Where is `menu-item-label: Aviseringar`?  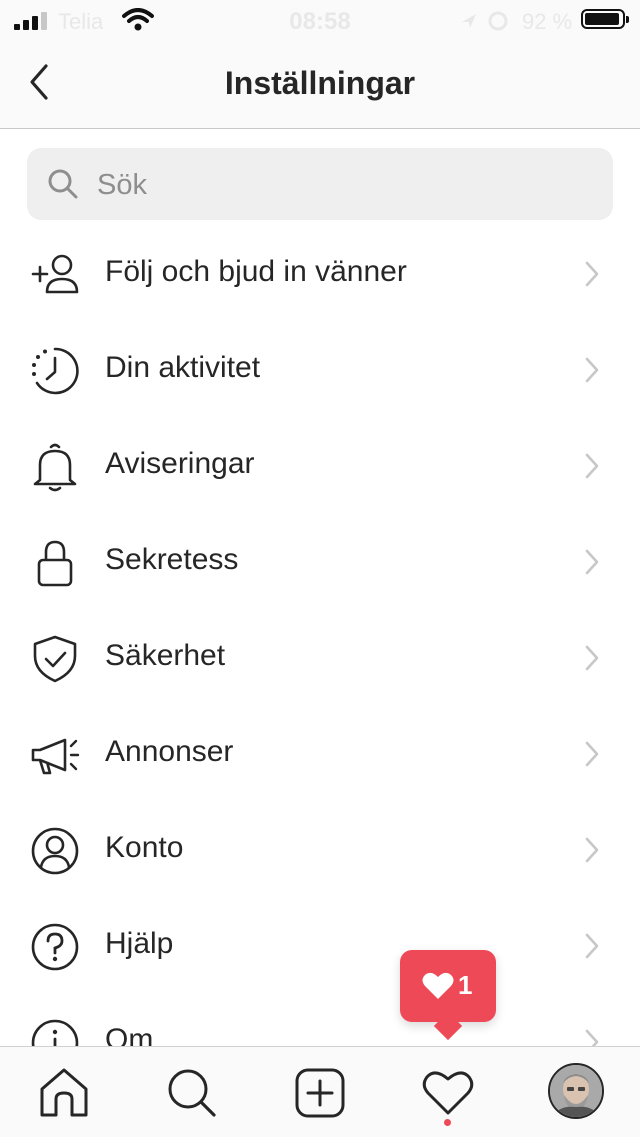 menu-item-label: Aviseringar is located at coordinates (180, 463).